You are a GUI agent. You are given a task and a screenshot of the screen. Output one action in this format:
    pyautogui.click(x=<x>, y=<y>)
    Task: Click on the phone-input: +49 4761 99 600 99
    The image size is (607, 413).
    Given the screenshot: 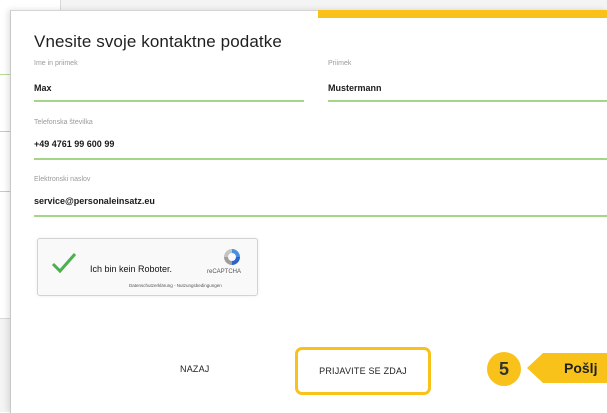 What is the action you would take?
    pyautogui.click(x=74, y=144)
    